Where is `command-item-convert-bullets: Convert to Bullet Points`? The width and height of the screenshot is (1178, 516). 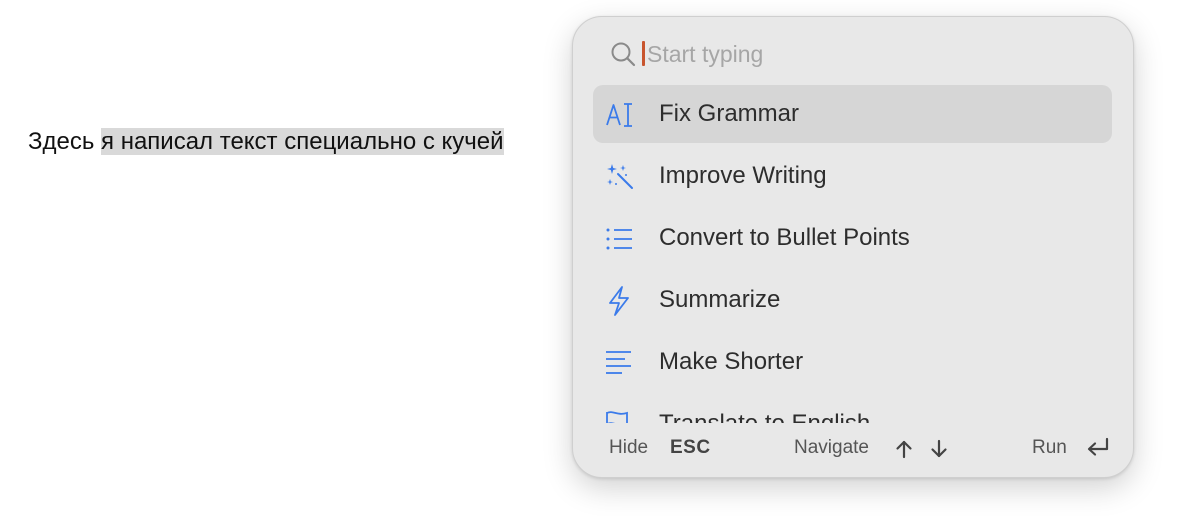 command-item-convert-bullets: Convert to Bullet Points is located at coordinates (852, 238).